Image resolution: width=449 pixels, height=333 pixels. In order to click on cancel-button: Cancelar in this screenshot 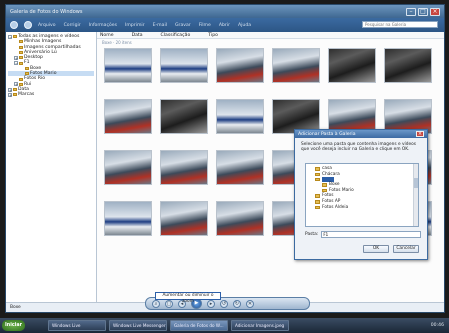, I will do `click(406, 249)`.